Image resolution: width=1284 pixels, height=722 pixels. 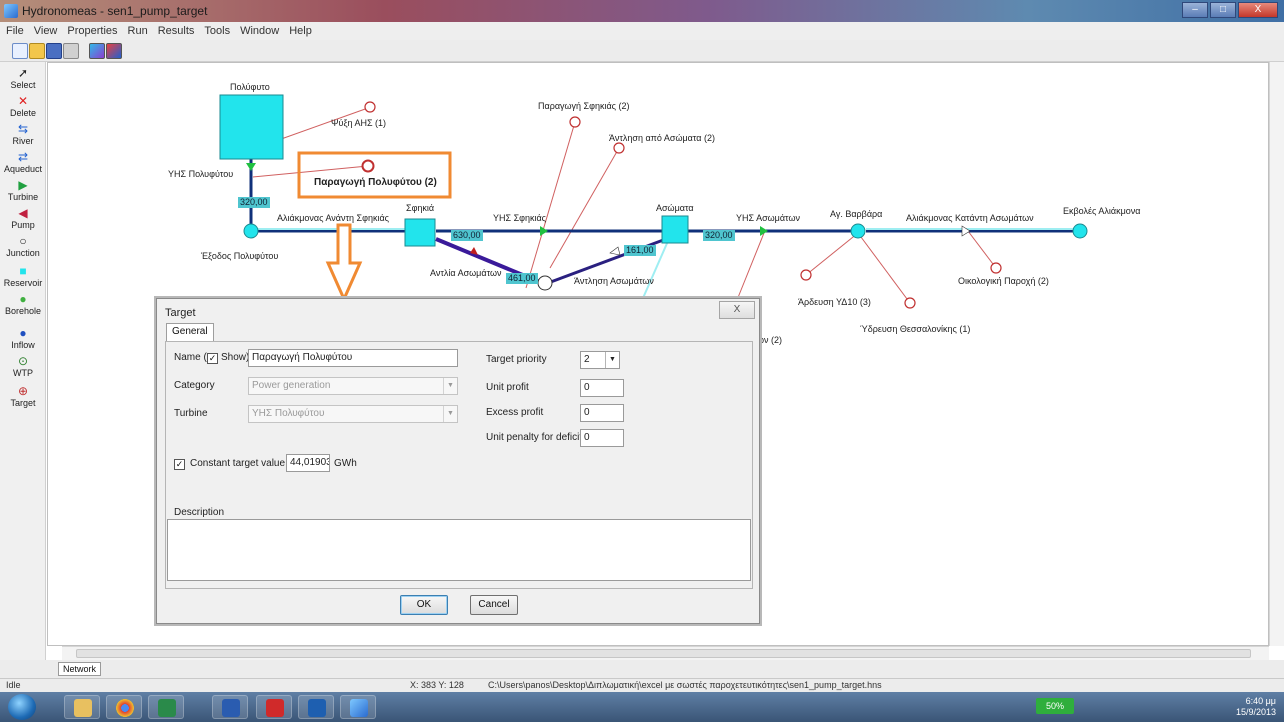 What do you see at coordinates (23, 101) in the screenshot?
I see `delete-icon: ✕` at bounding box center [23, 101].